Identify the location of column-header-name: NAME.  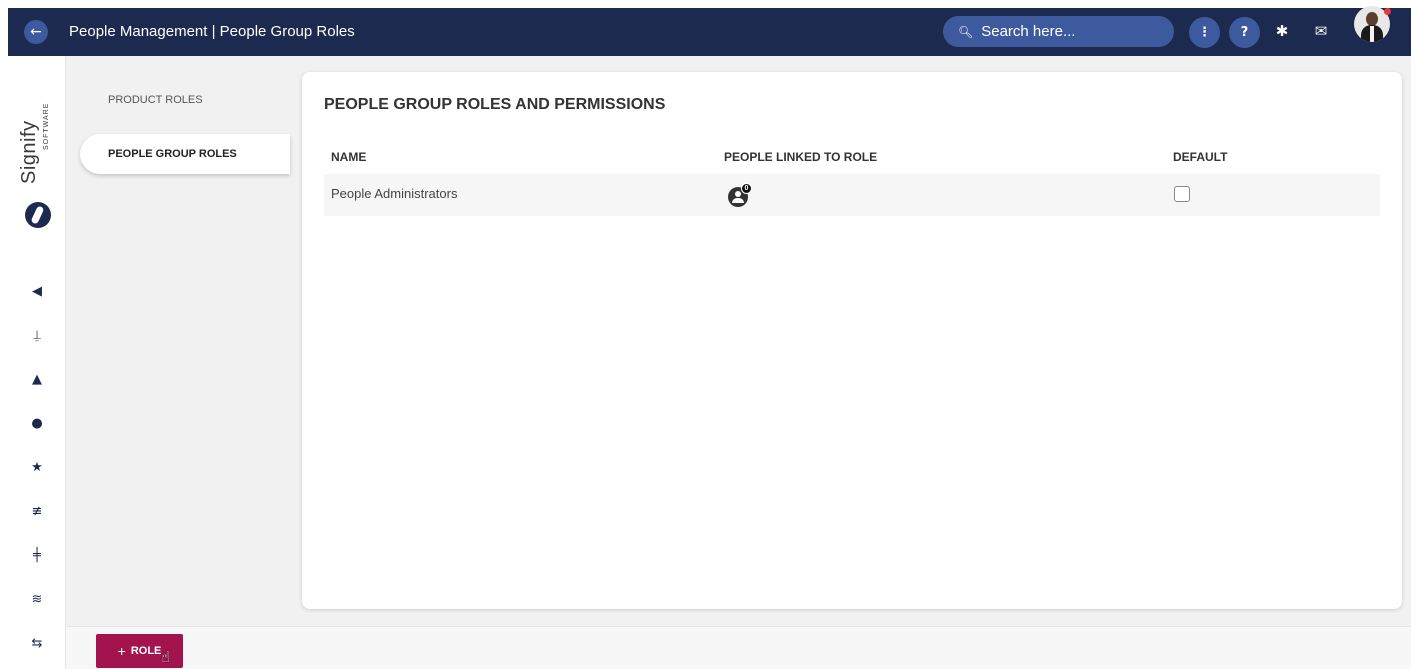
(349, 157).